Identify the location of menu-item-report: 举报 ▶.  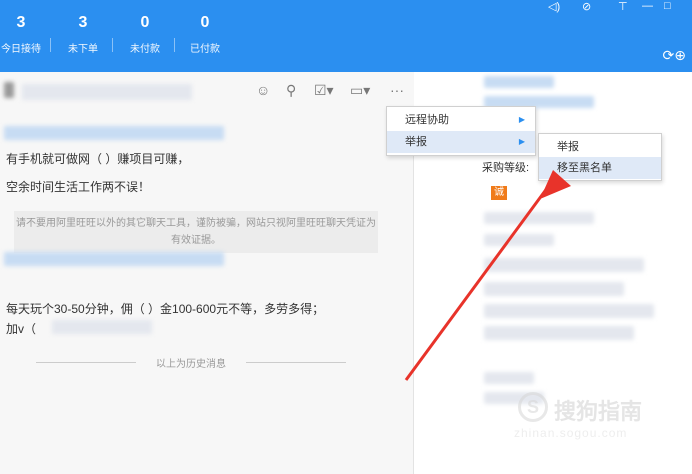
(461, 142).